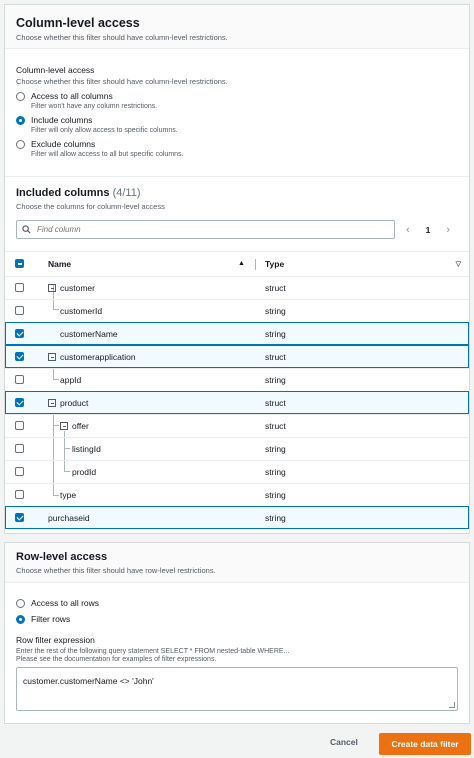  I want to click on radio-all-columns-control, so click(20, 96).